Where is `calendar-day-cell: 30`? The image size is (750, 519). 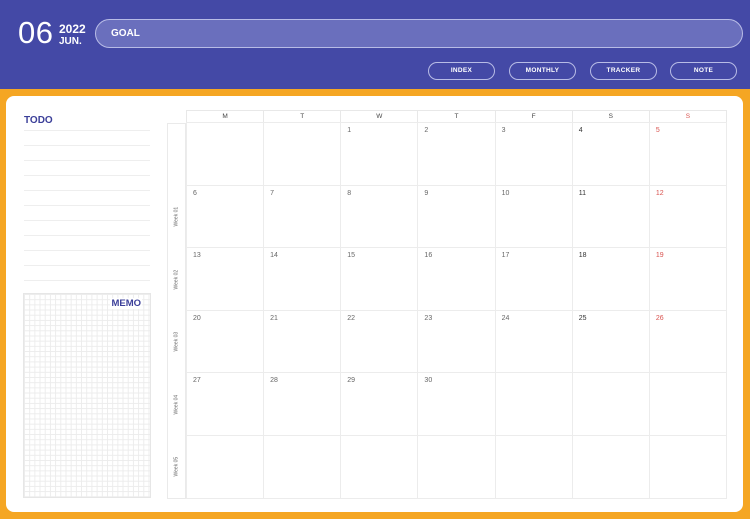
calendar-day-cell: 30 is located at coordinates (456, 404).